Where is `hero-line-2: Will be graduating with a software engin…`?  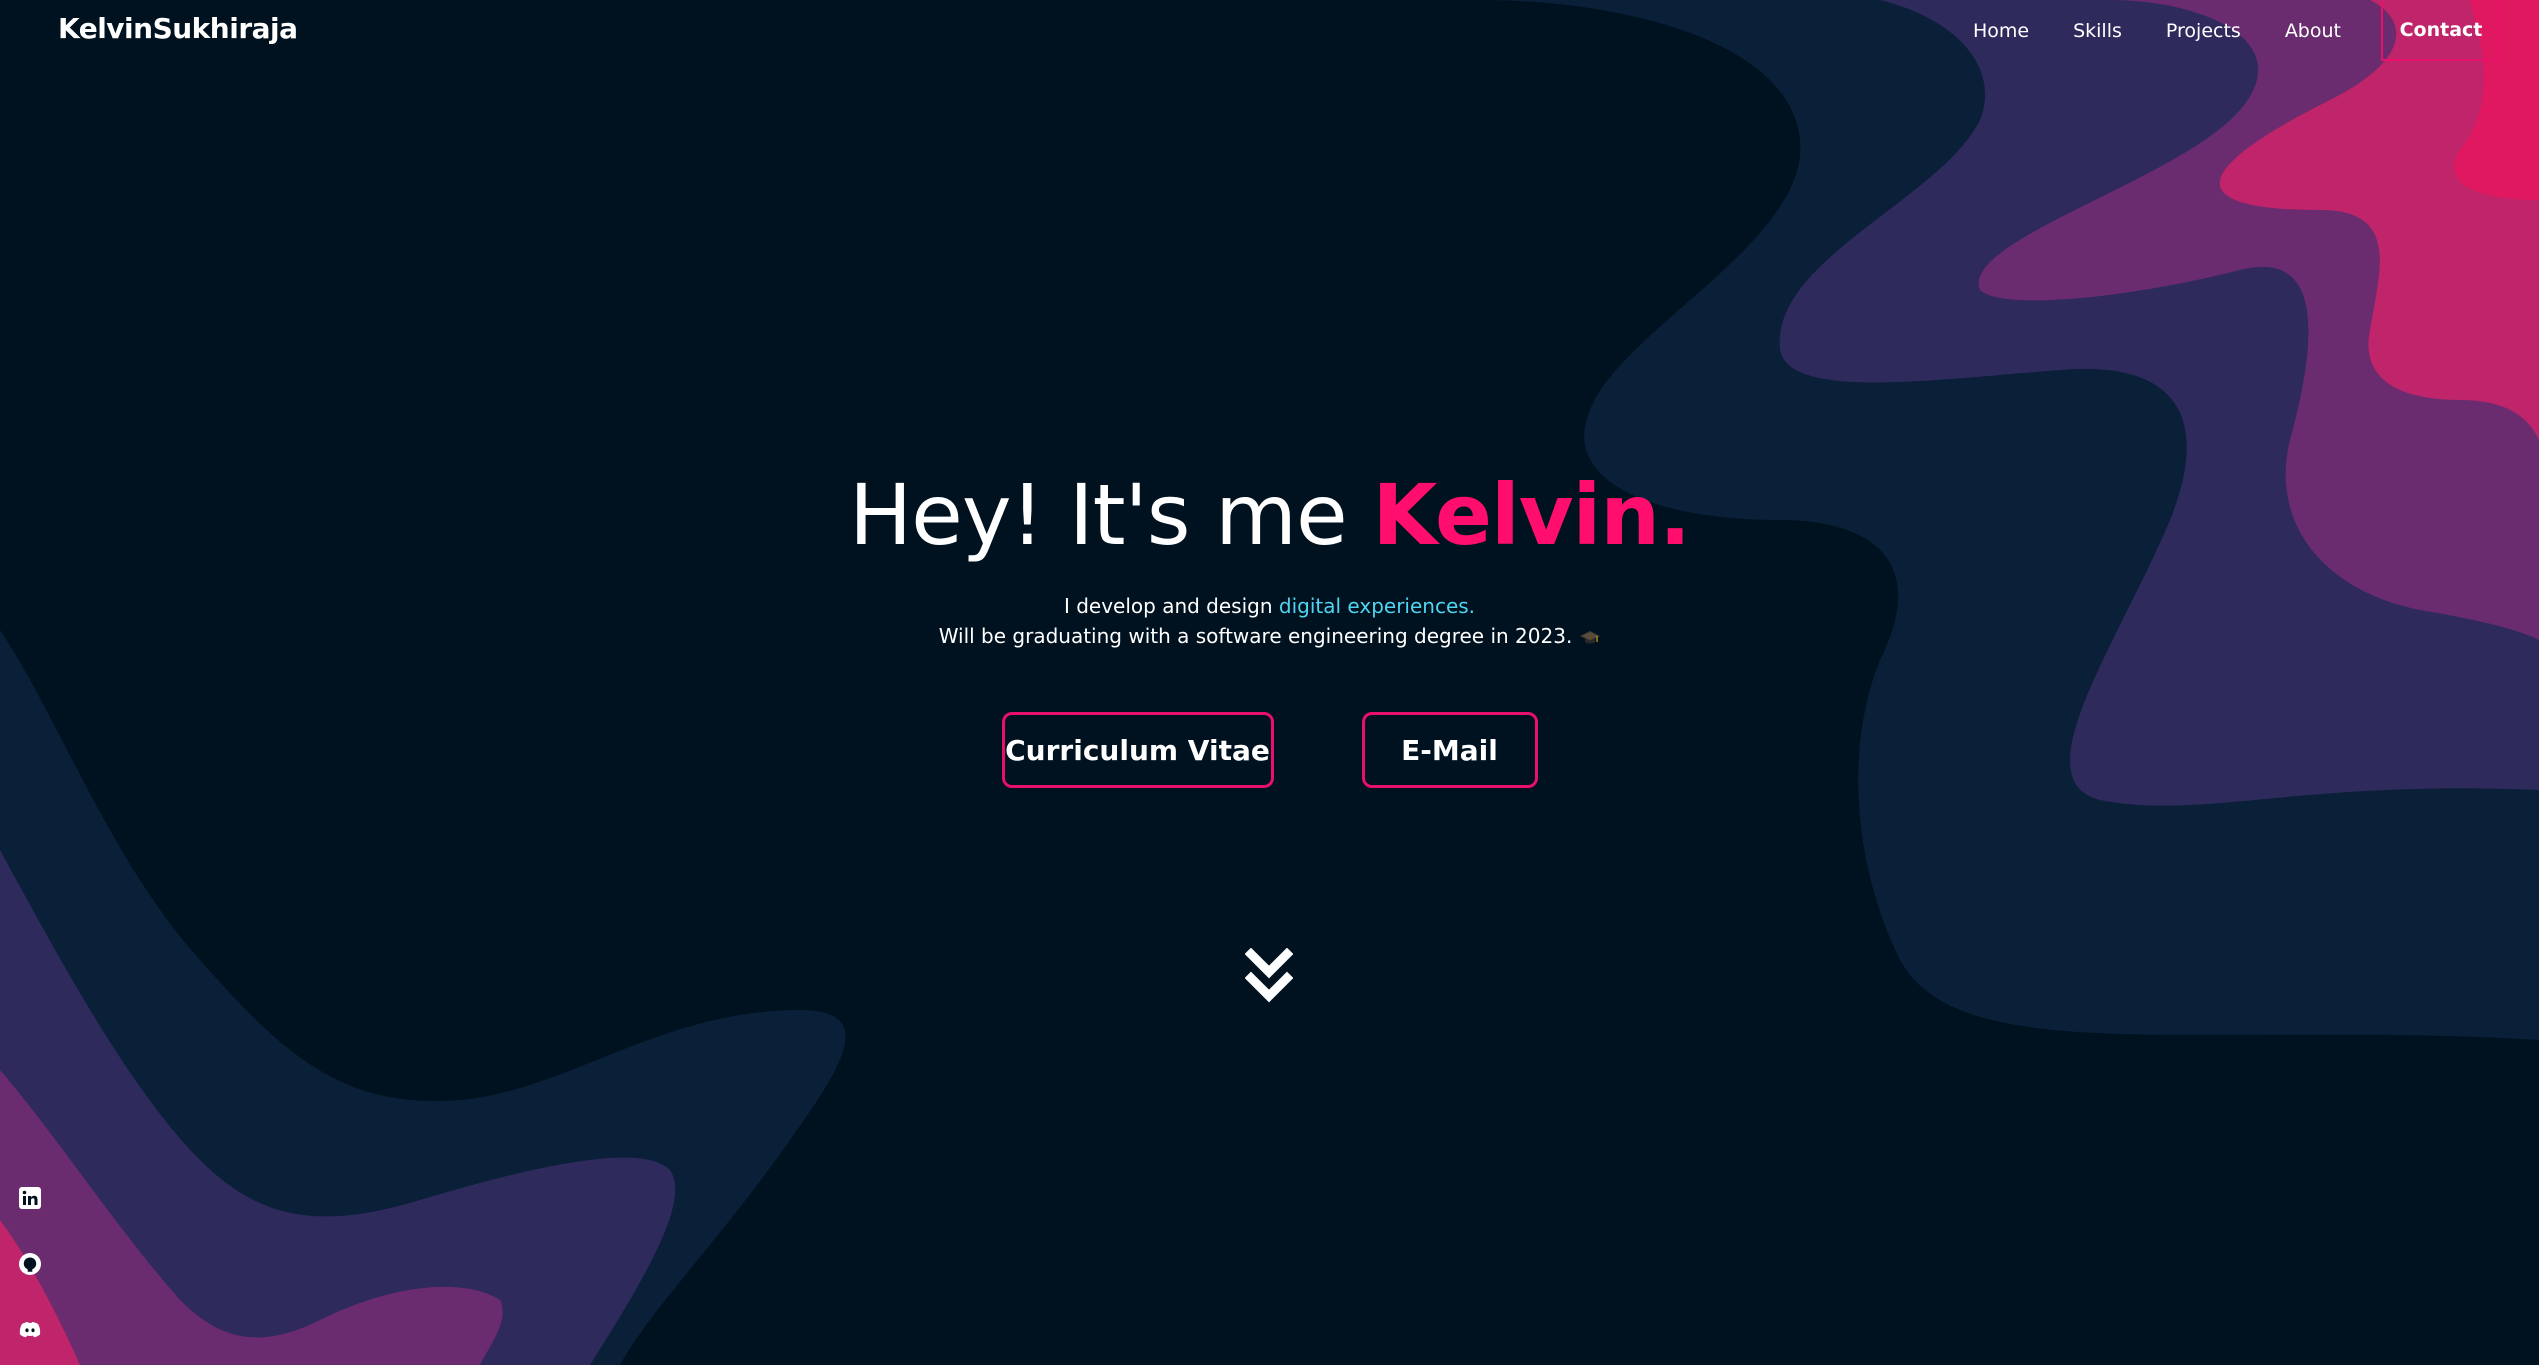
hero-line-2: Will be graduating with a software engin… is located at coordinates (1269, 637).